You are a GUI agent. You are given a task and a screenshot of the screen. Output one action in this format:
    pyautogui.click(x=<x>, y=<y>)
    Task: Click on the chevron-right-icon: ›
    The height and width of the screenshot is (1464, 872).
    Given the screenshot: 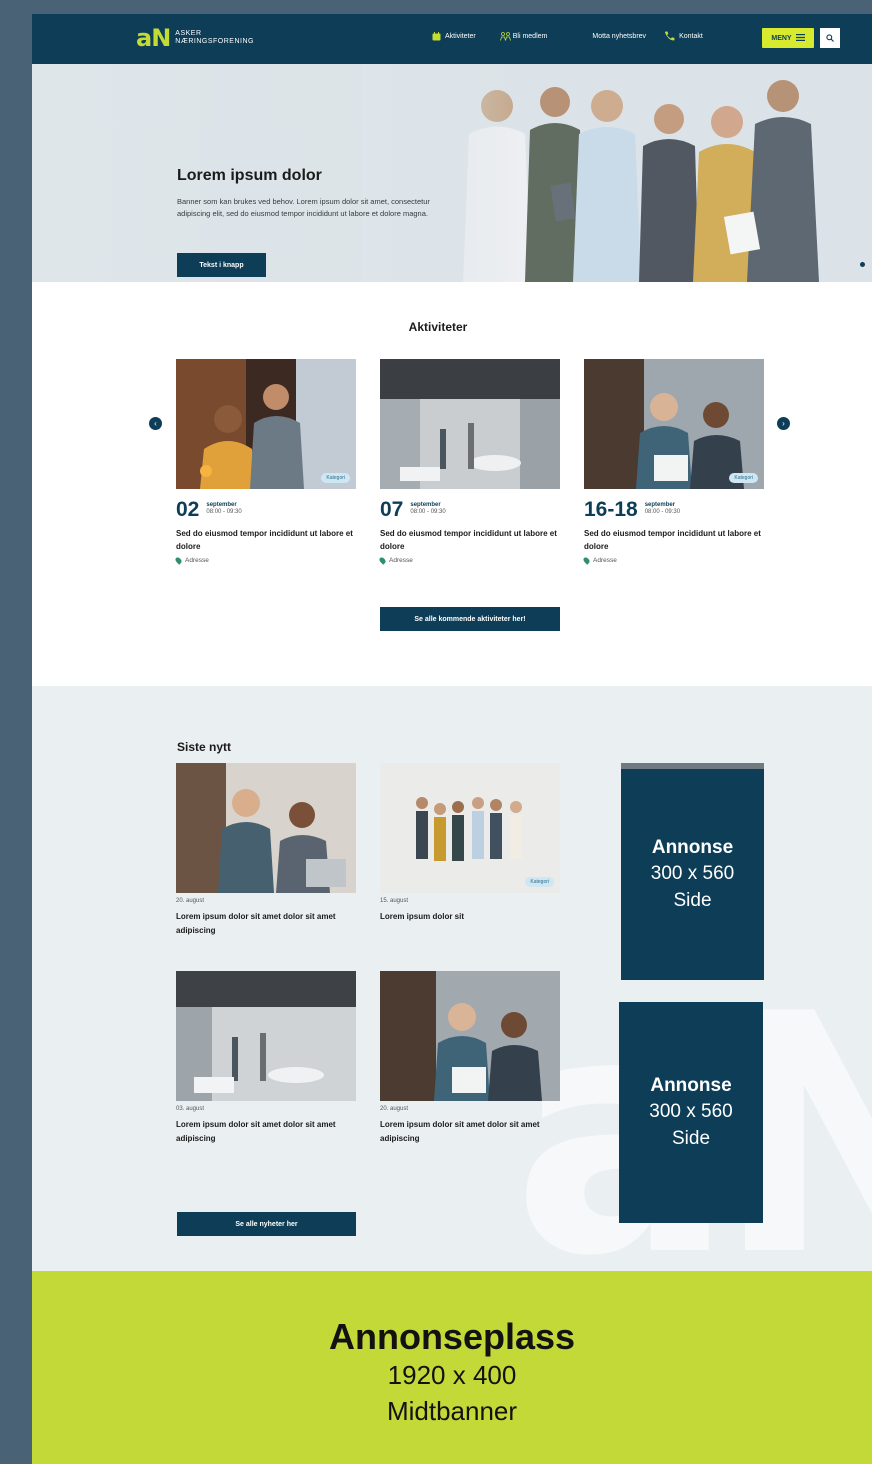 What is the action you would take?
    pyautogui.click(x=783, y=423)
    